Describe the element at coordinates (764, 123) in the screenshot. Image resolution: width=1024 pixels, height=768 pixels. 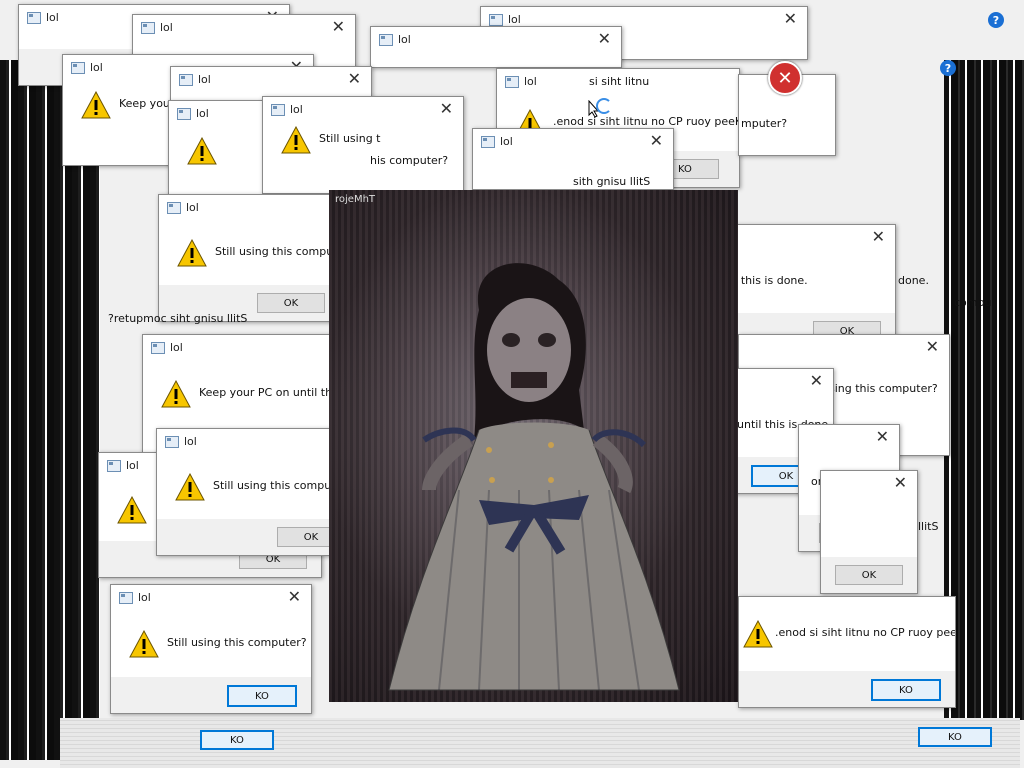
I see `message-fragment: mputer?` at that location.